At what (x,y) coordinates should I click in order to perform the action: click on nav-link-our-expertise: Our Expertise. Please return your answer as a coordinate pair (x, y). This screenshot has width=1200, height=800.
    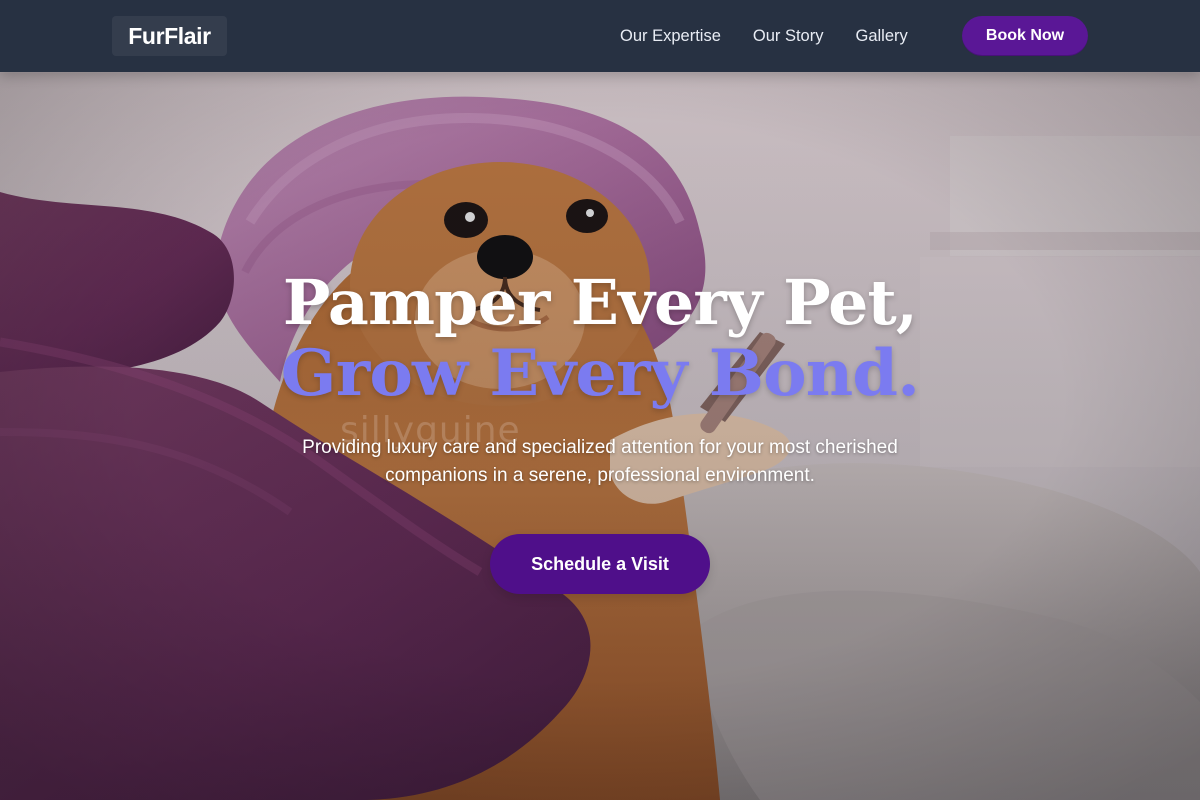
    Looking at the image, I should click on (670, 36).